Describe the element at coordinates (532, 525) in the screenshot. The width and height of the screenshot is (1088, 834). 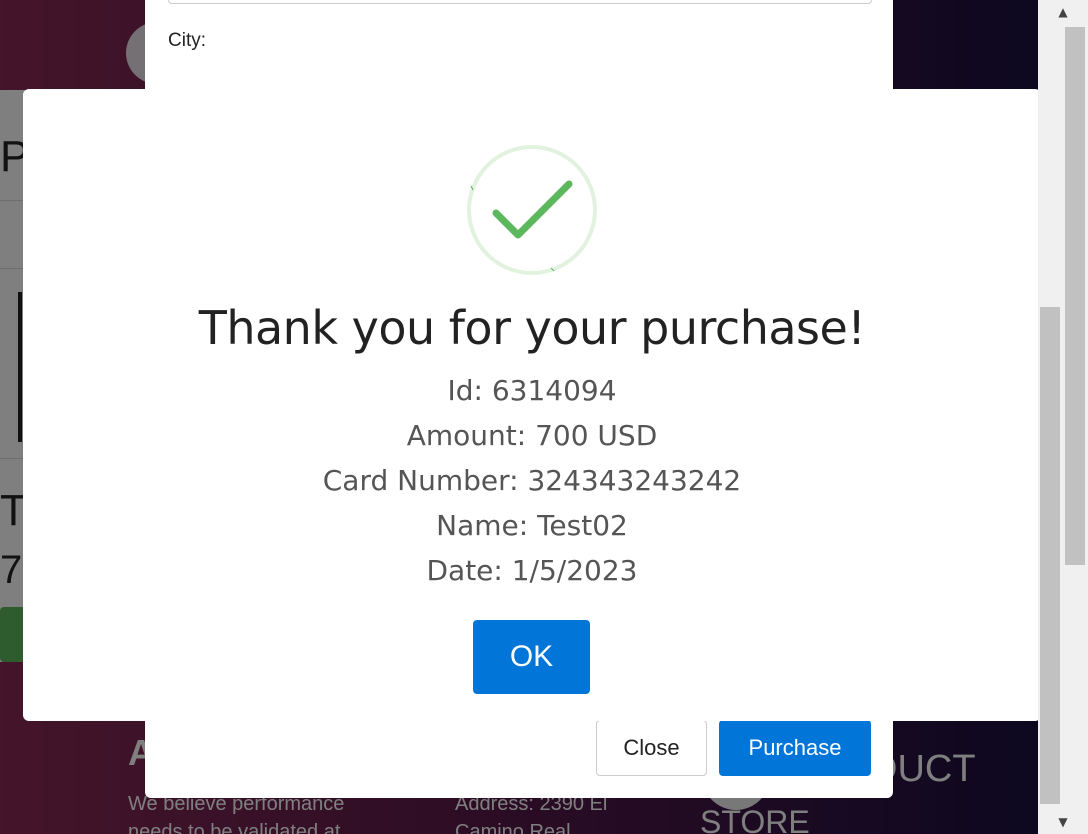
I see `purchase-name: Name: Test02` at that location.